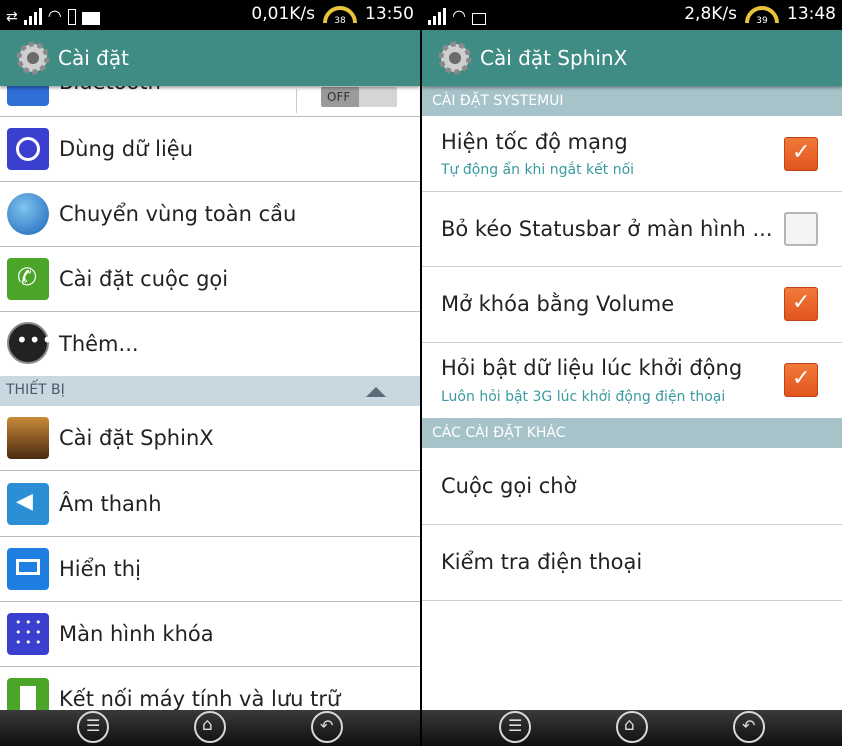 This screenshot has width=842, height=746. What do you see at coordinates (136, 634) in the screenshot?
I see `row-label: Màn hình khóa` at bounding box center [136, 634].